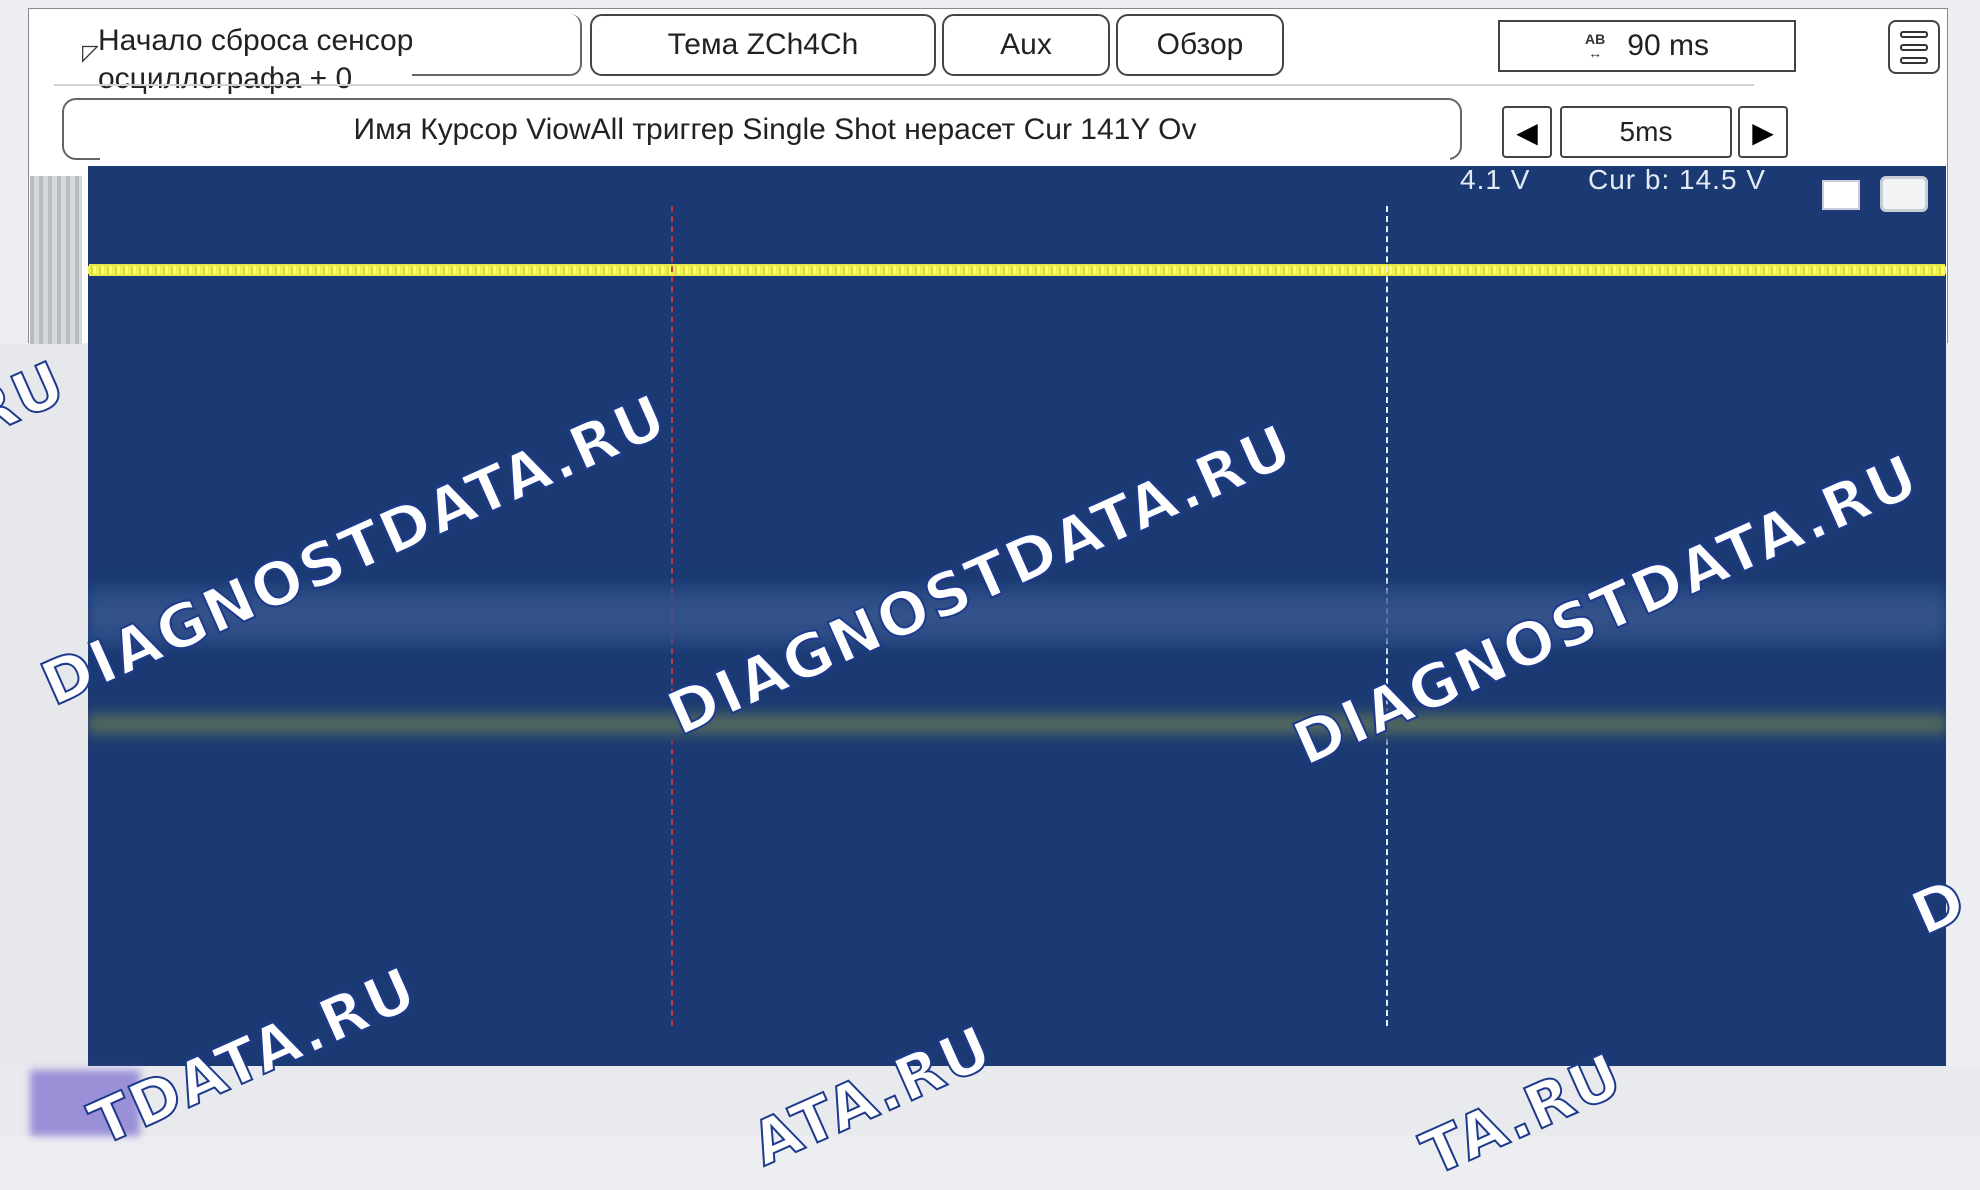 The width and height of the screenshot is (1980, 1190). Describe the element at coordinates (1914, 47) in the screenshot. I see `menu-icon` at that location.